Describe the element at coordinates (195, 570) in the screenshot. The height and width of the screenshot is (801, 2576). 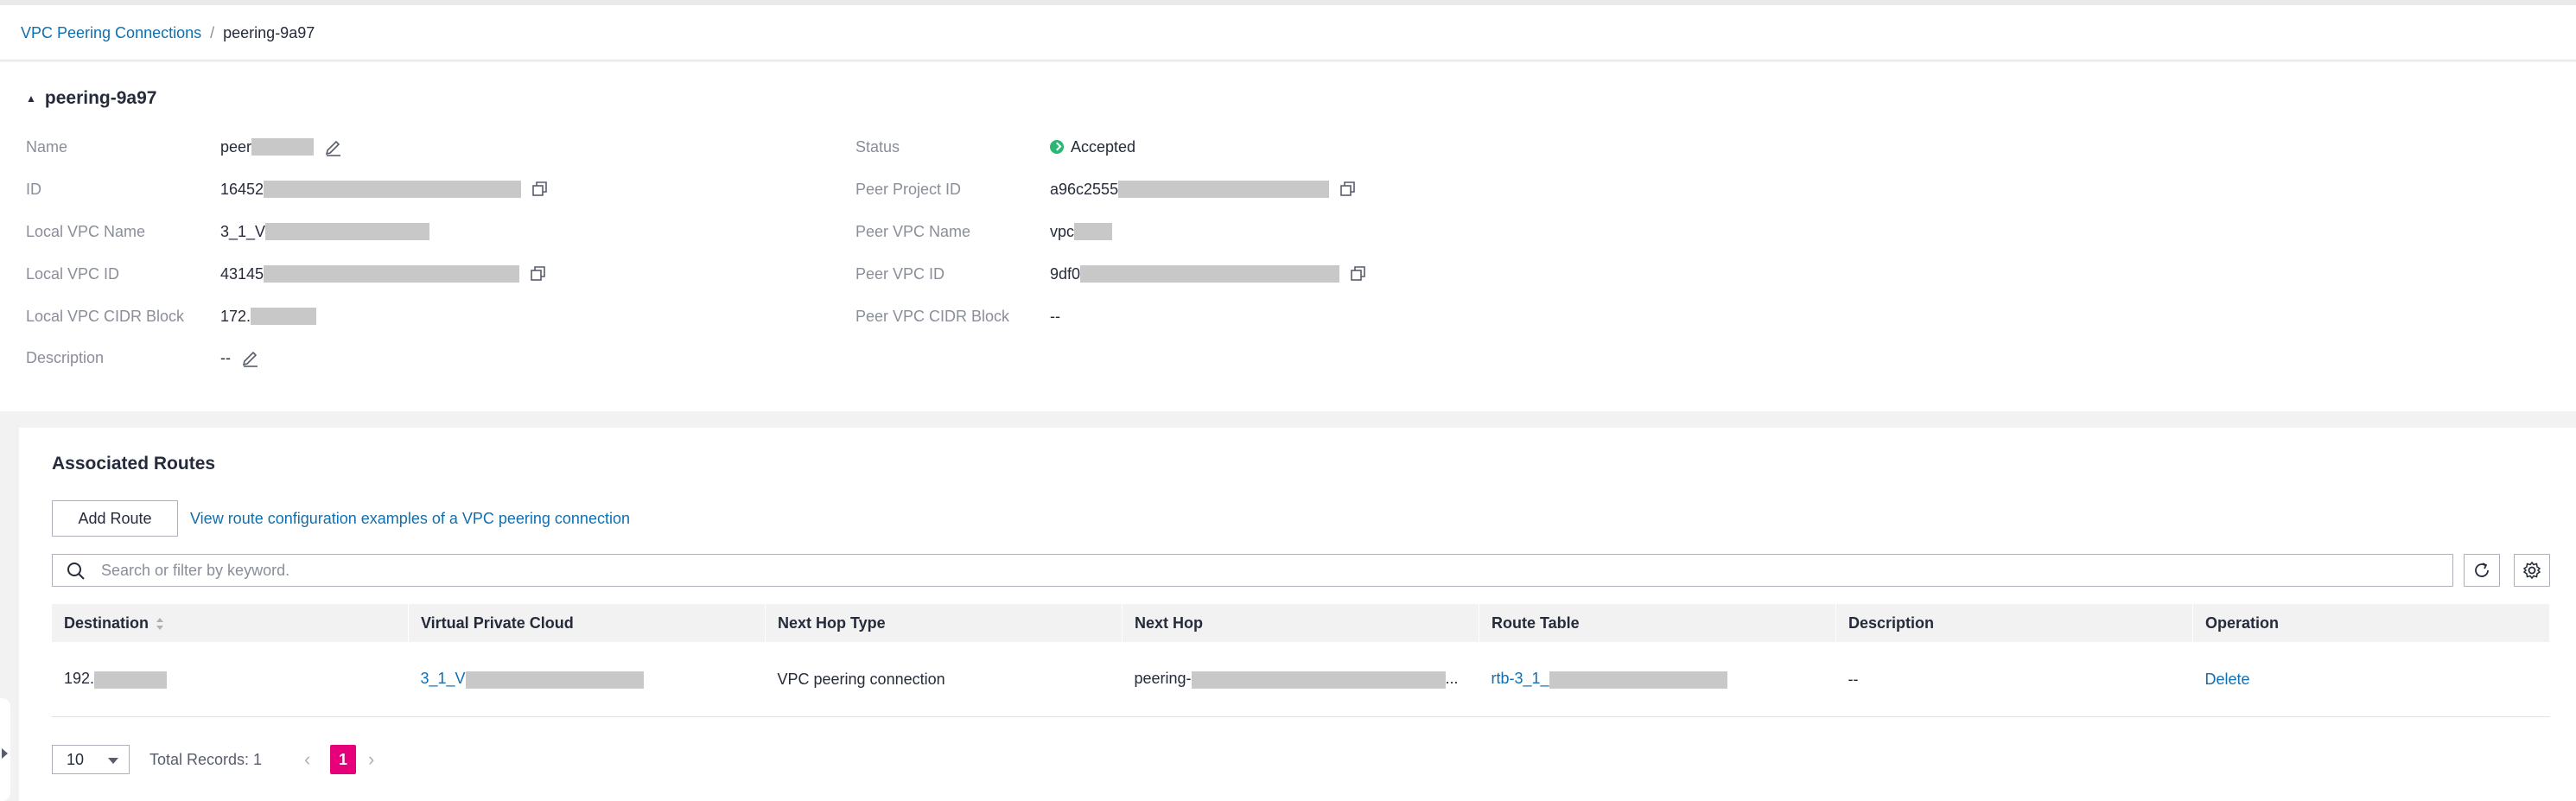
I see `search-placeholder: Search or filter by keyword.` at that location.